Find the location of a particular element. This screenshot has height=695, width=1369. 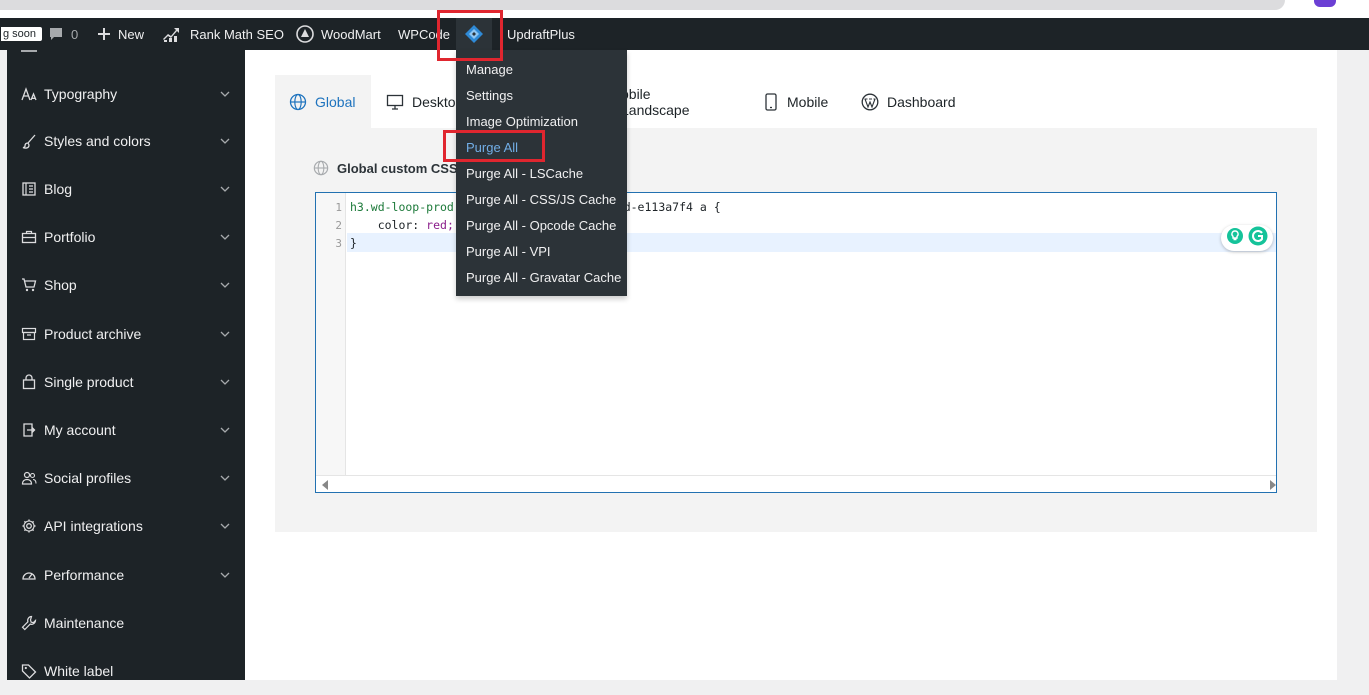

tab-label: Global is located at coordinates (335, 102).